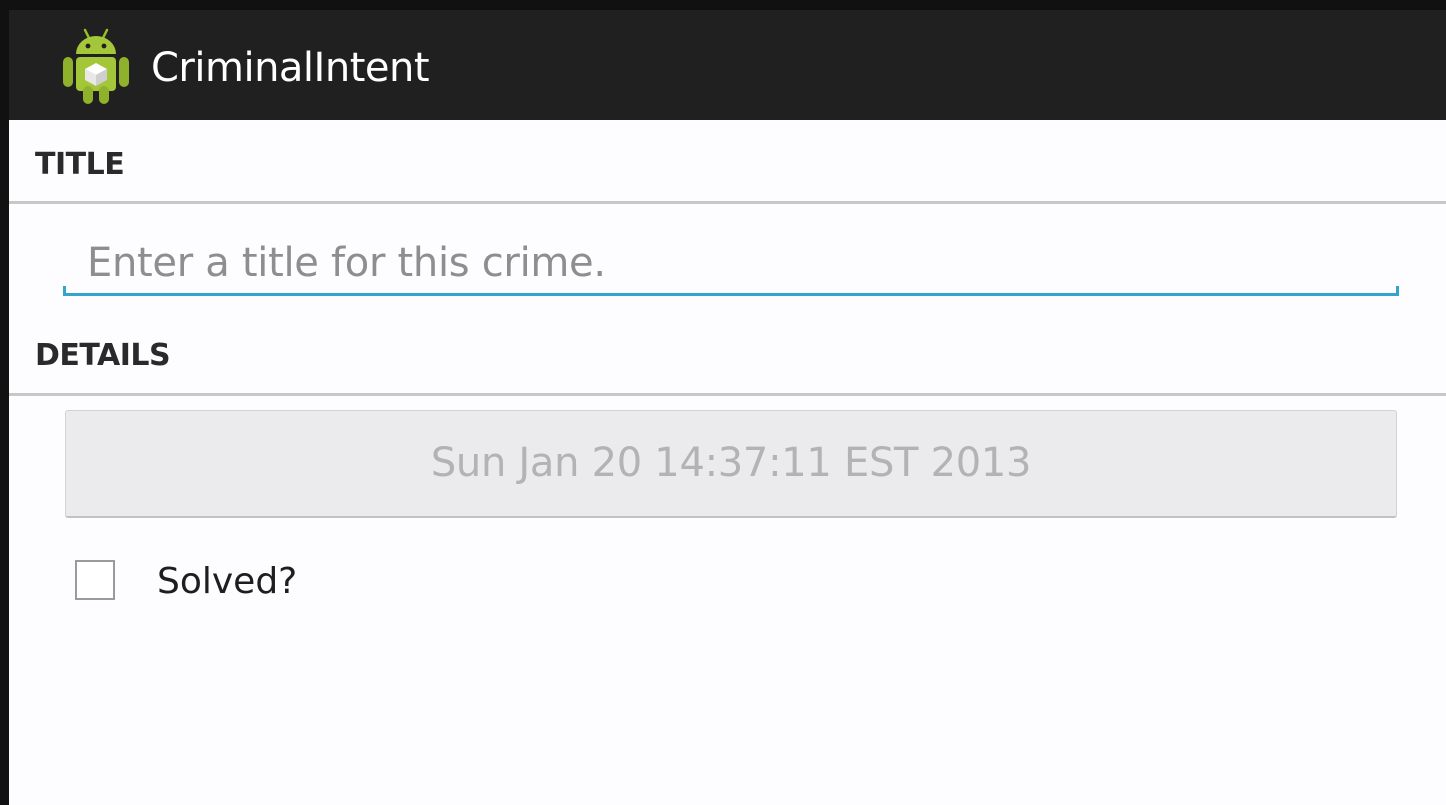 This screenshot has height=805, width=1446. Describe the element at coordinates (731, 263) in the screenshot. I see `crime-title-input` at that location.